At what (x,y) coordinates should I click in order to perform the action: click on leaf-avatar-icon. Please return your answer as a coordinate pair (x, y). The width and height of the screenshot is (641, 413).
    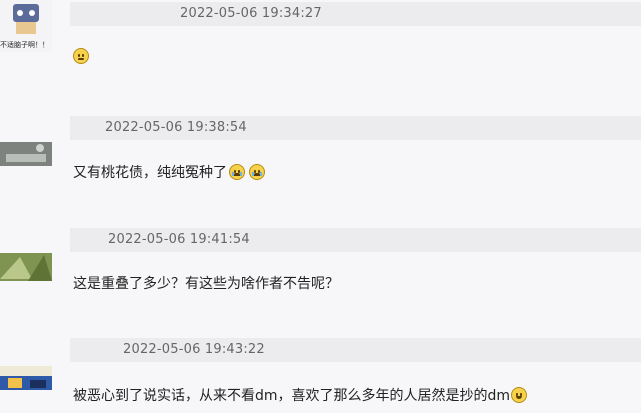
    Looking at the image, I should click on (26, 267).